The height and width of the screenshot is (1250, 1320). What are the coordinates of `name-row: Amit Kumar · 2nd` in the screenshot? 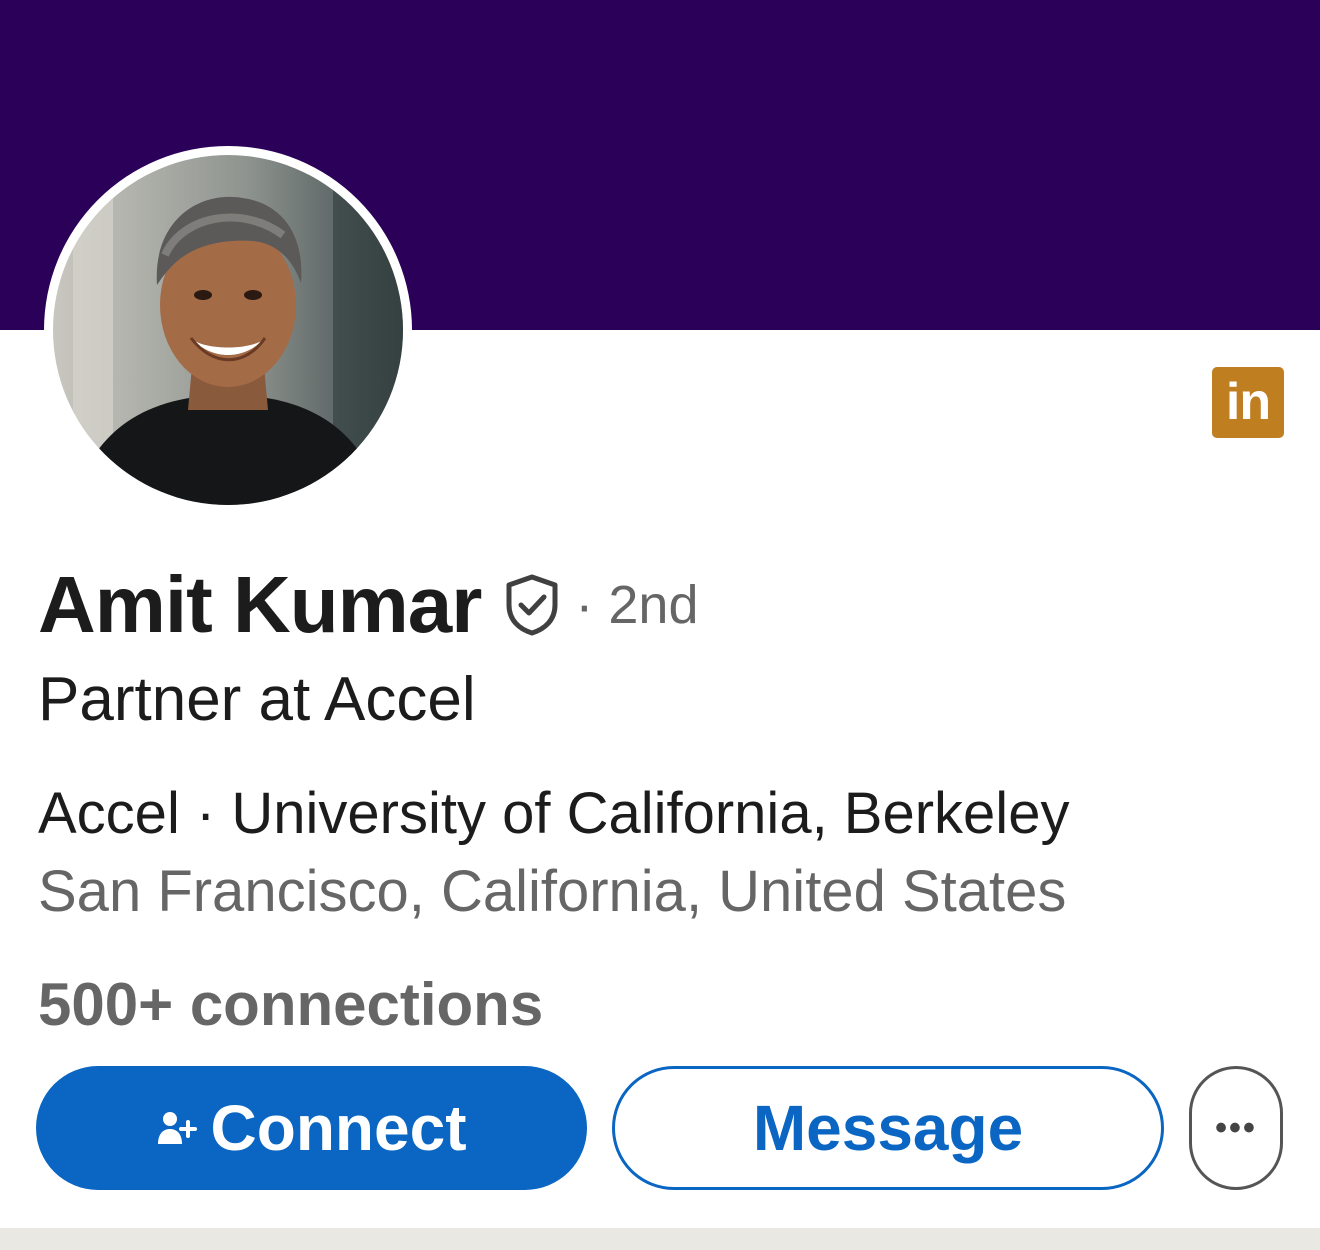 It's located at (368, 605).